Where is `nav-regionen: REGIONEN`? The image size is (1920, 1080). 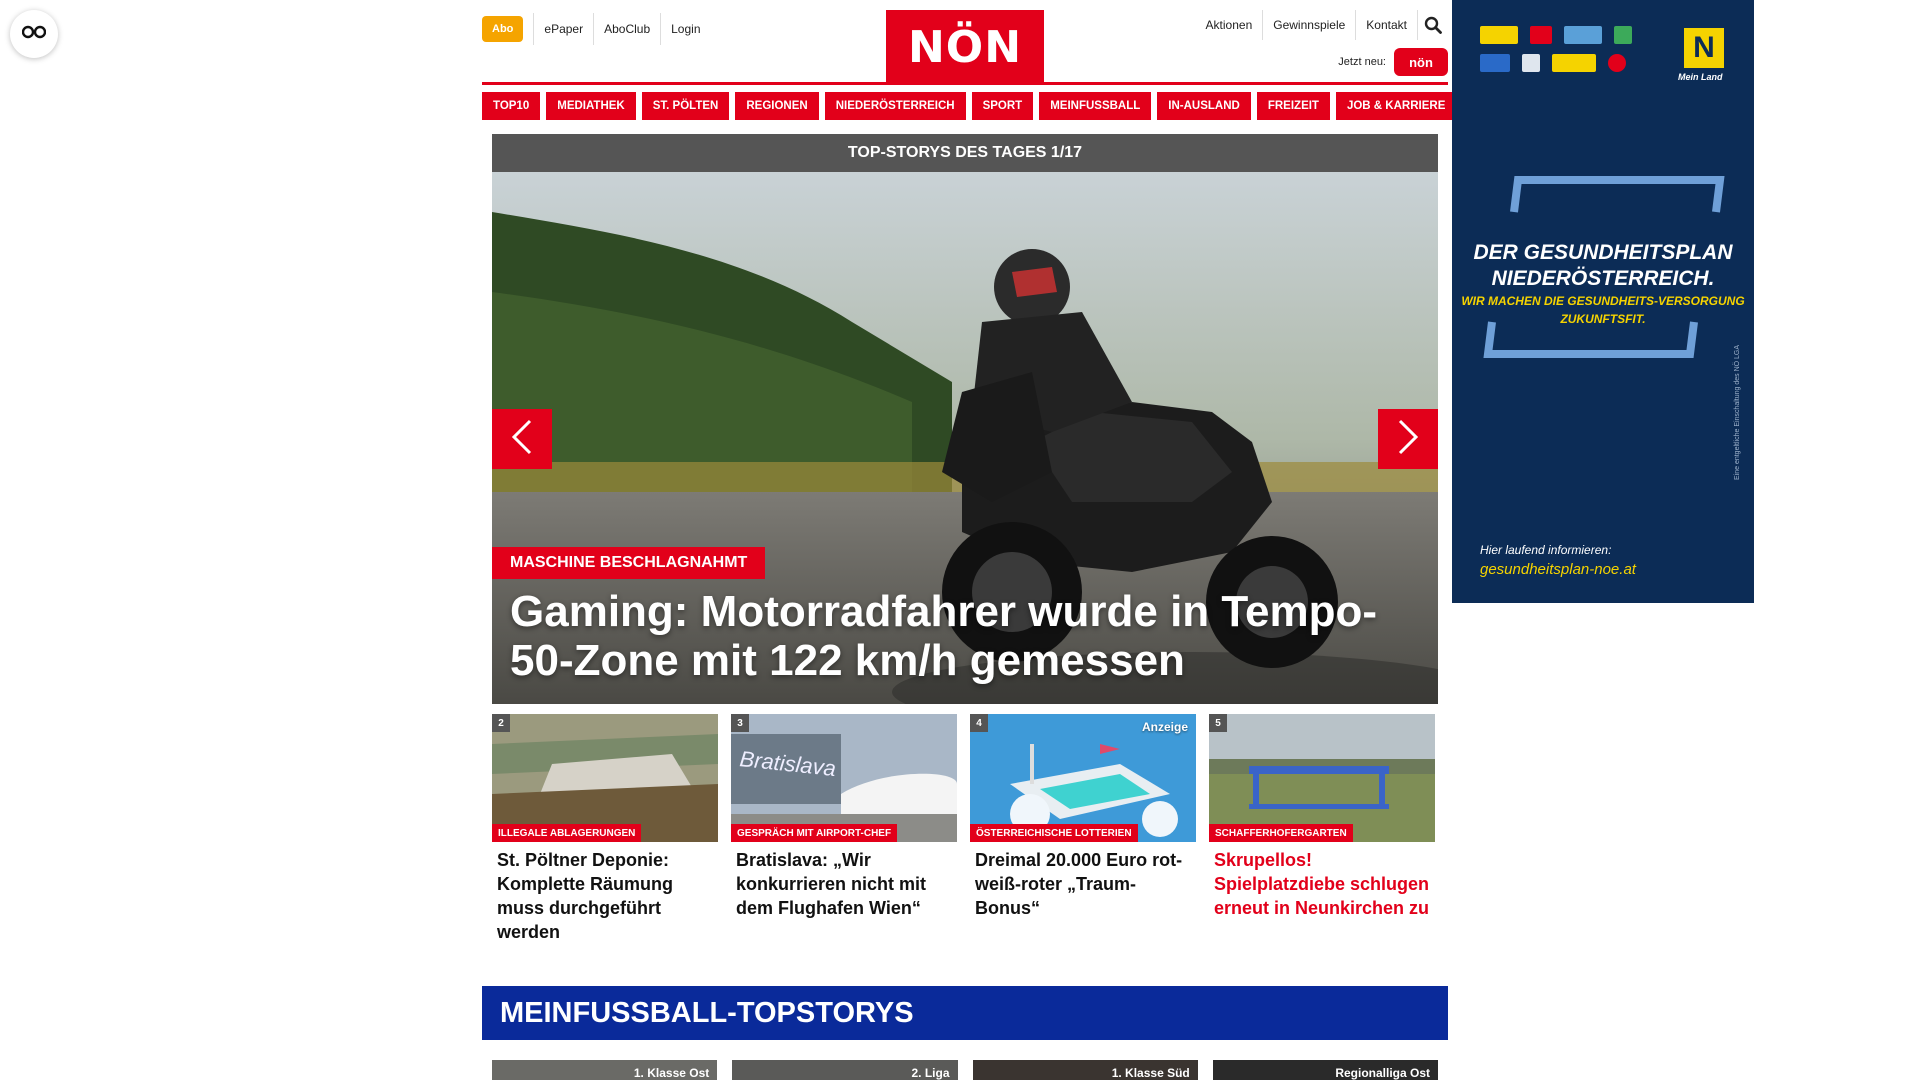 nav-regionen: REGIONEN is located at coordinates (777, 106).